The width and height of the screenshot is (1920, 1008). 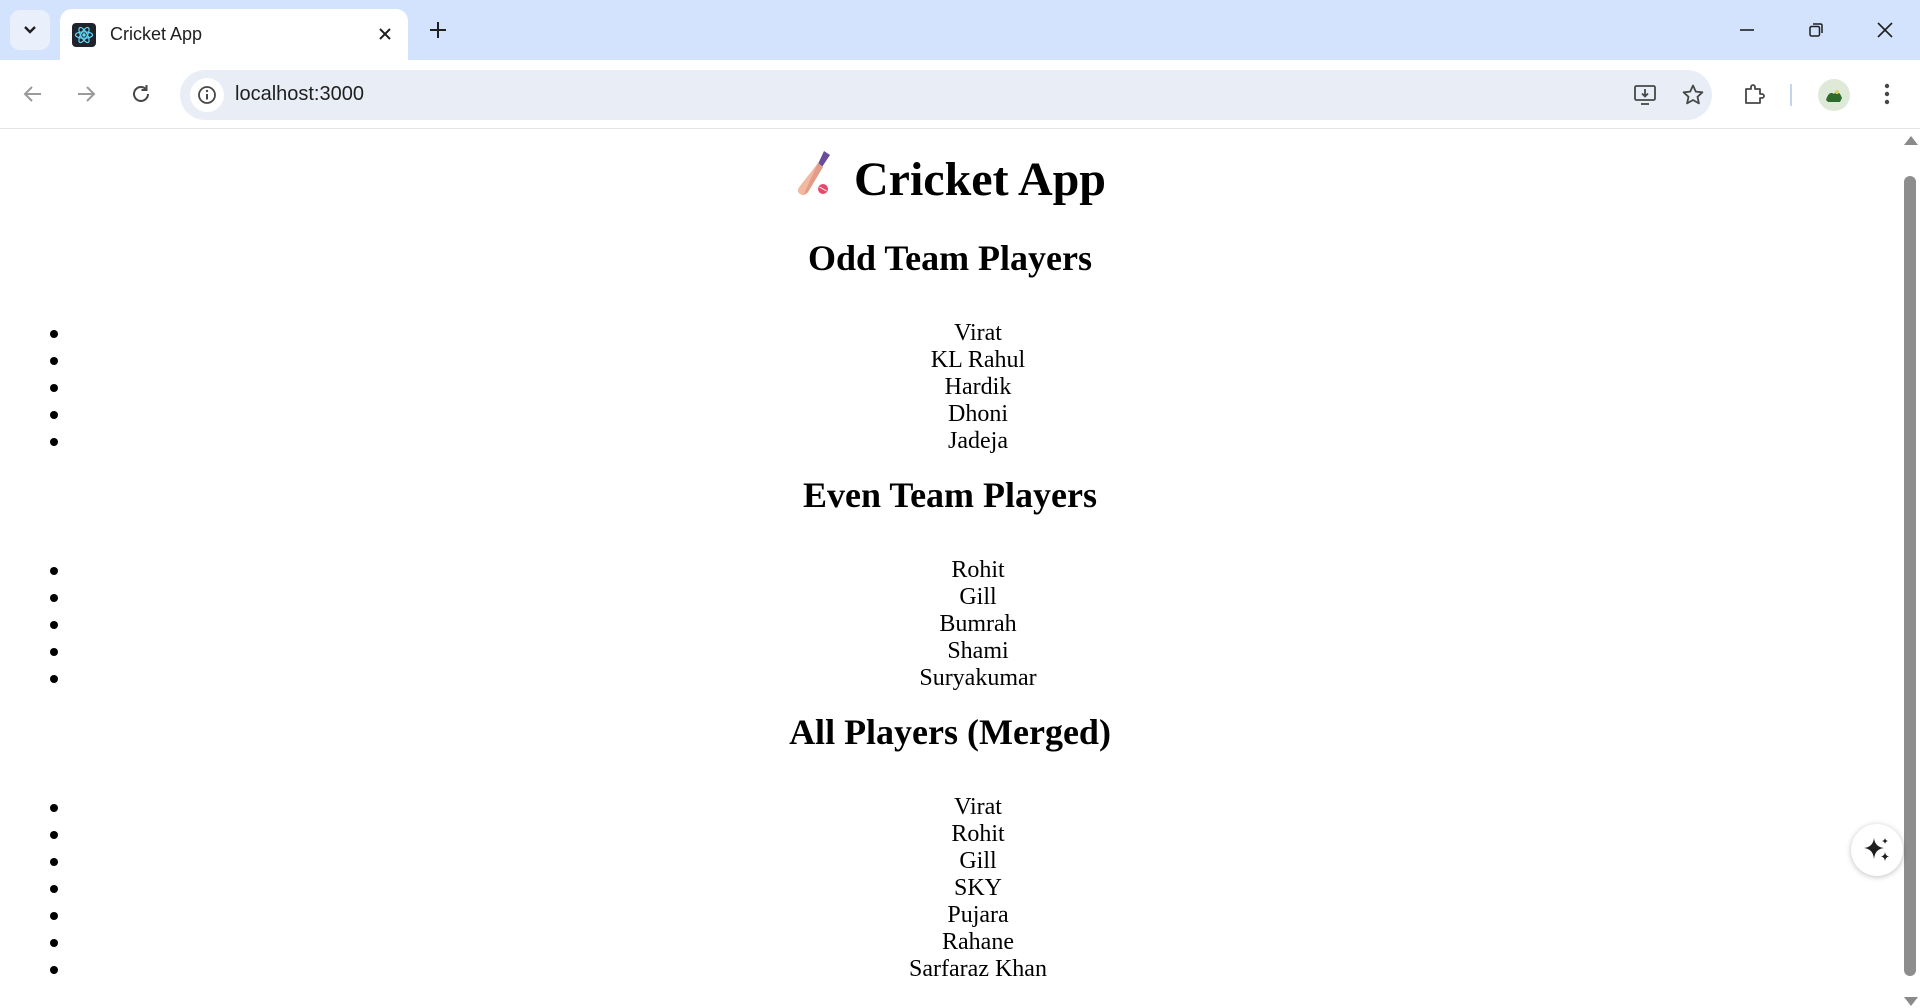 I want to click on close-window-button, so click(x=1885, y=30).